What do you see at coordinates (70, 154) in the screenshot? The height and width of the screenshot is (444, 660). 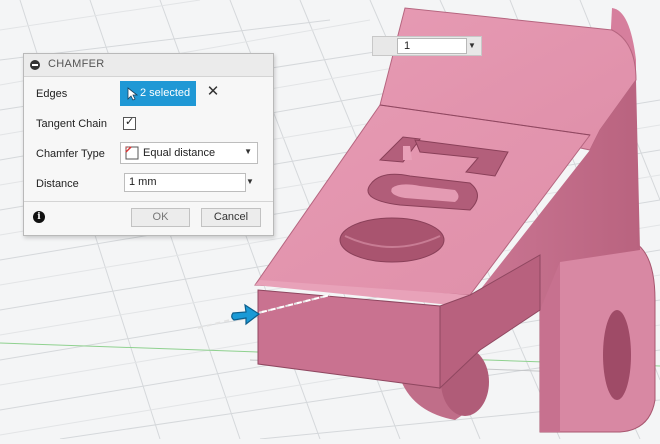 I see `chamfer-type-label: Chamfer Type` at bounding box center [70, 154].